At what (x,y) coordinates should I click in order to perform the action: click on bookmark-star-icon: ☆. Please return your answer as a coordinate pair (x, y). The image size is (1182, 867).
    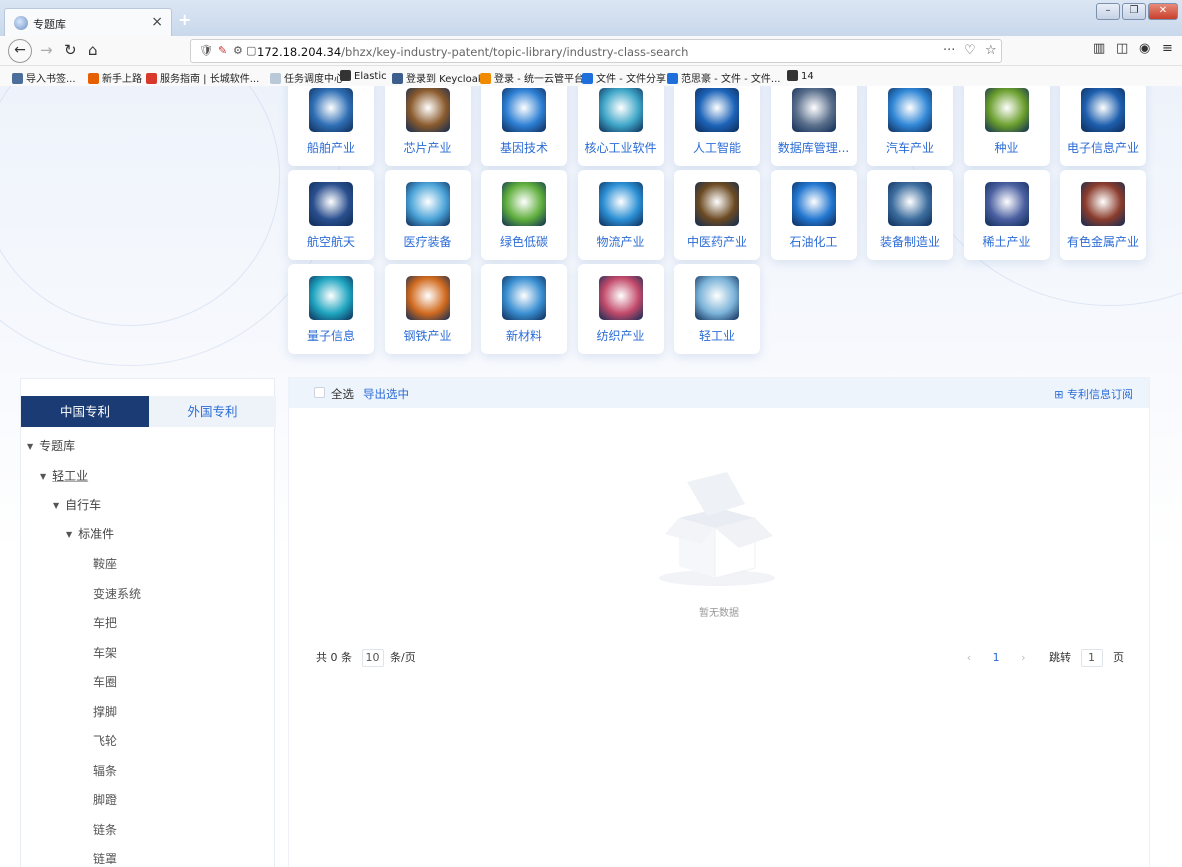
    Looking at the image, I should click on (991, 50).